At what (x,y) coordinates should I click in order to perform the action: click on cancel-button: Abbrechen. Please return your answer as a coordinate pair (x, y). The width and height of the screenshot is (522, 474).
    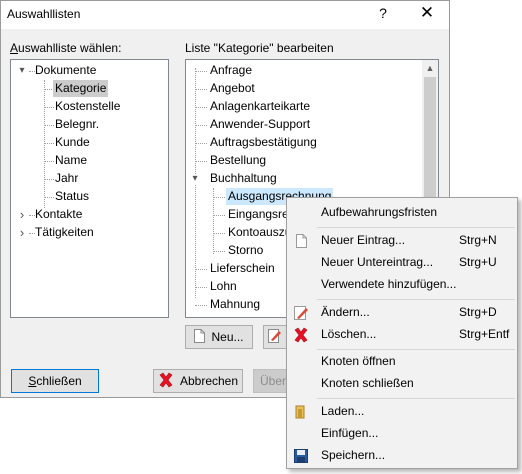
    Looking at the image, I should click on (198, 381).